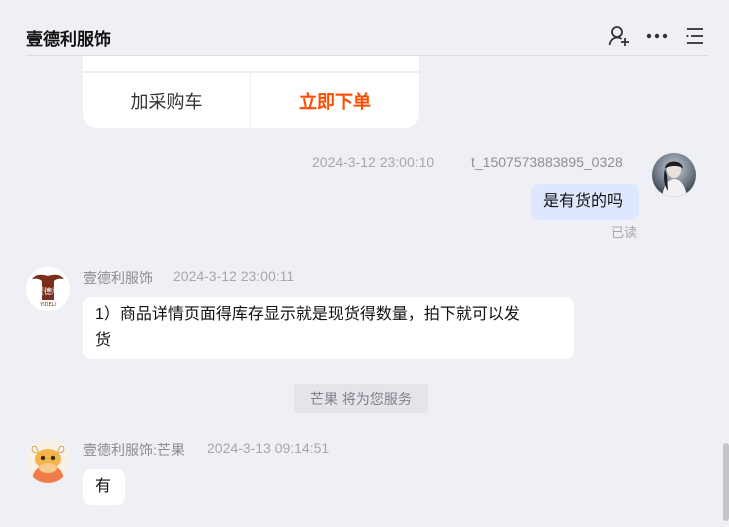 Image resolution: width=729 pixels, height=527 pixels. I want to click on system-notice: 芒果 将为您服务, so click(361, 398).